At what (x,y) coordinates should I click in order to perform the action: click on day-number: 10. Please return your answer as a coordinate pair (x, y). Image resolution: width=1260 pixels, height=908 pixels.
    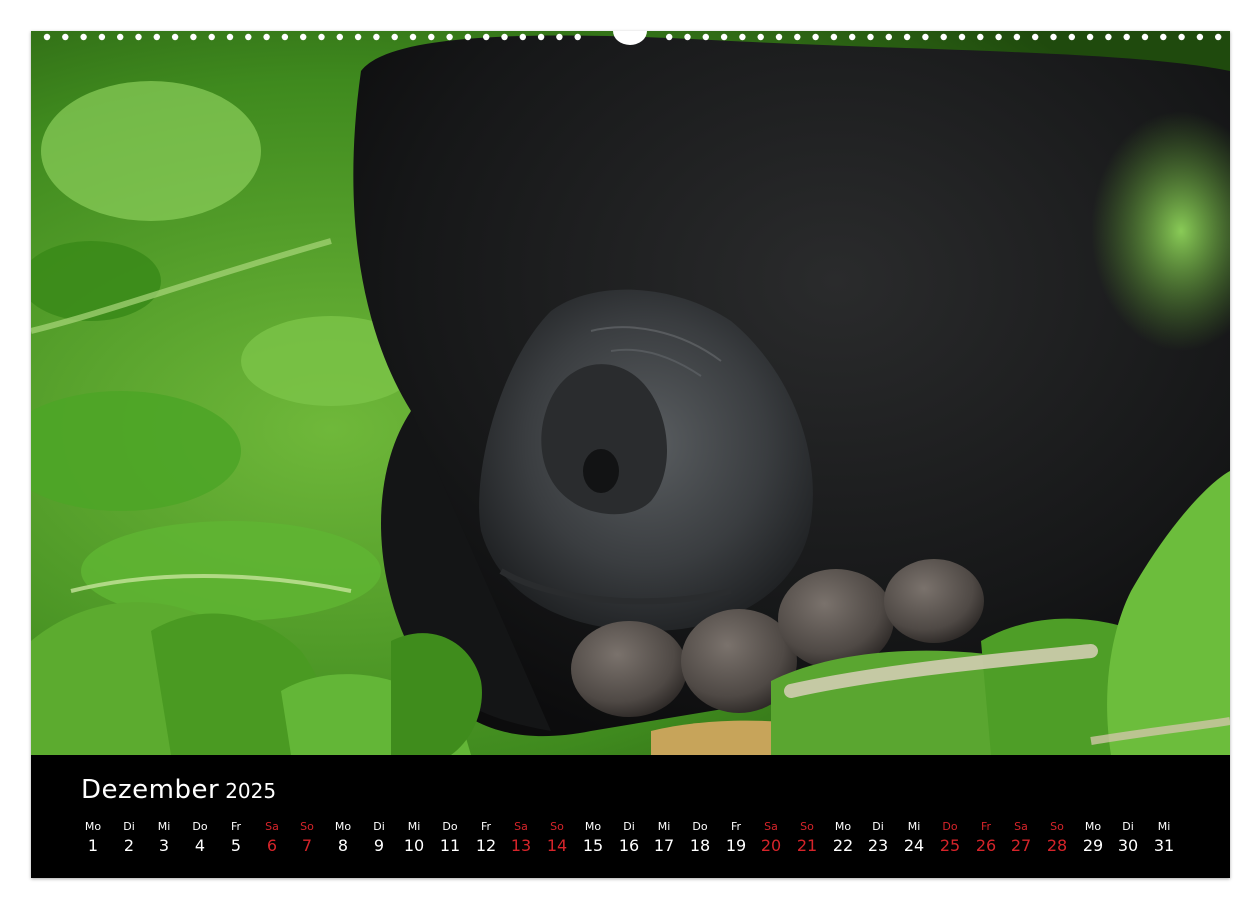
    Looking at the image, I should click on (414, 845).